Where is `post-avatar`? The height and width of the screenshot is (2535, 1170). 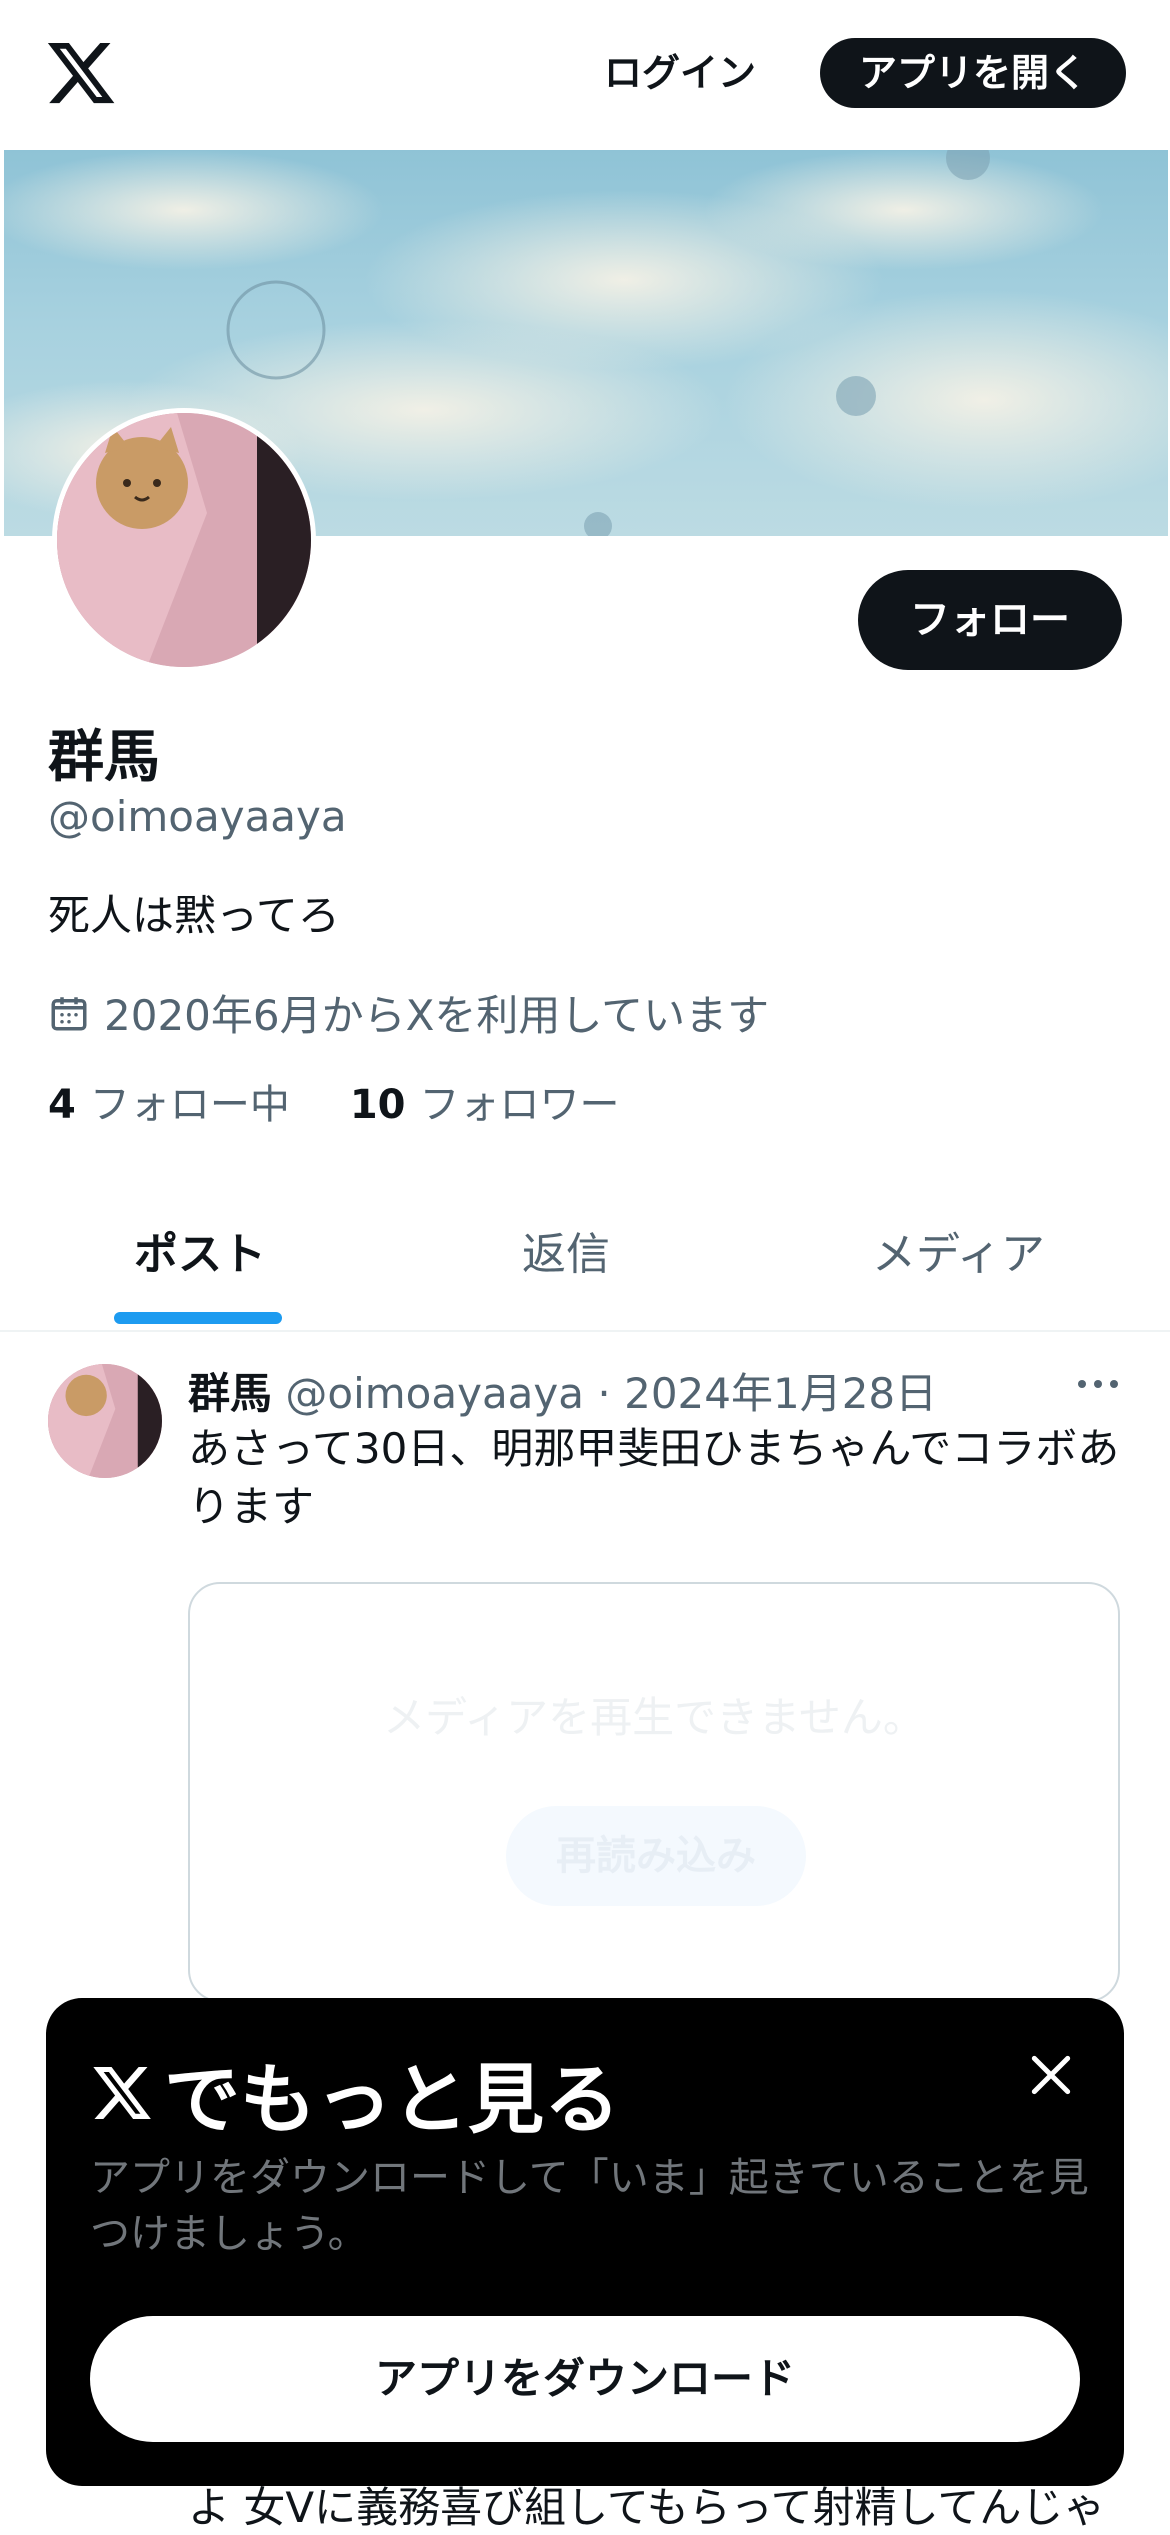
post-avatar is located at coordinates (105, 1421).